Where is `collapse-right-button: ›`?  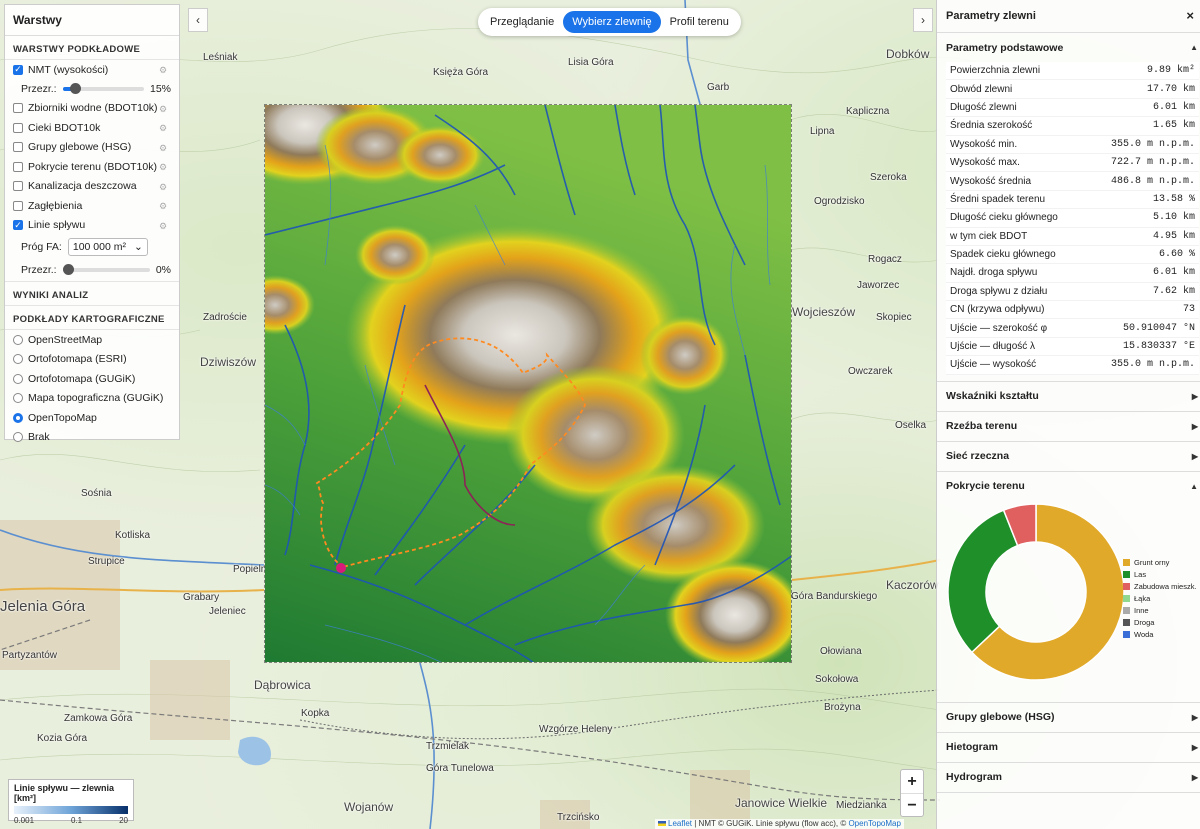 collapse-right-button: › is located at coordinates (923, 20).